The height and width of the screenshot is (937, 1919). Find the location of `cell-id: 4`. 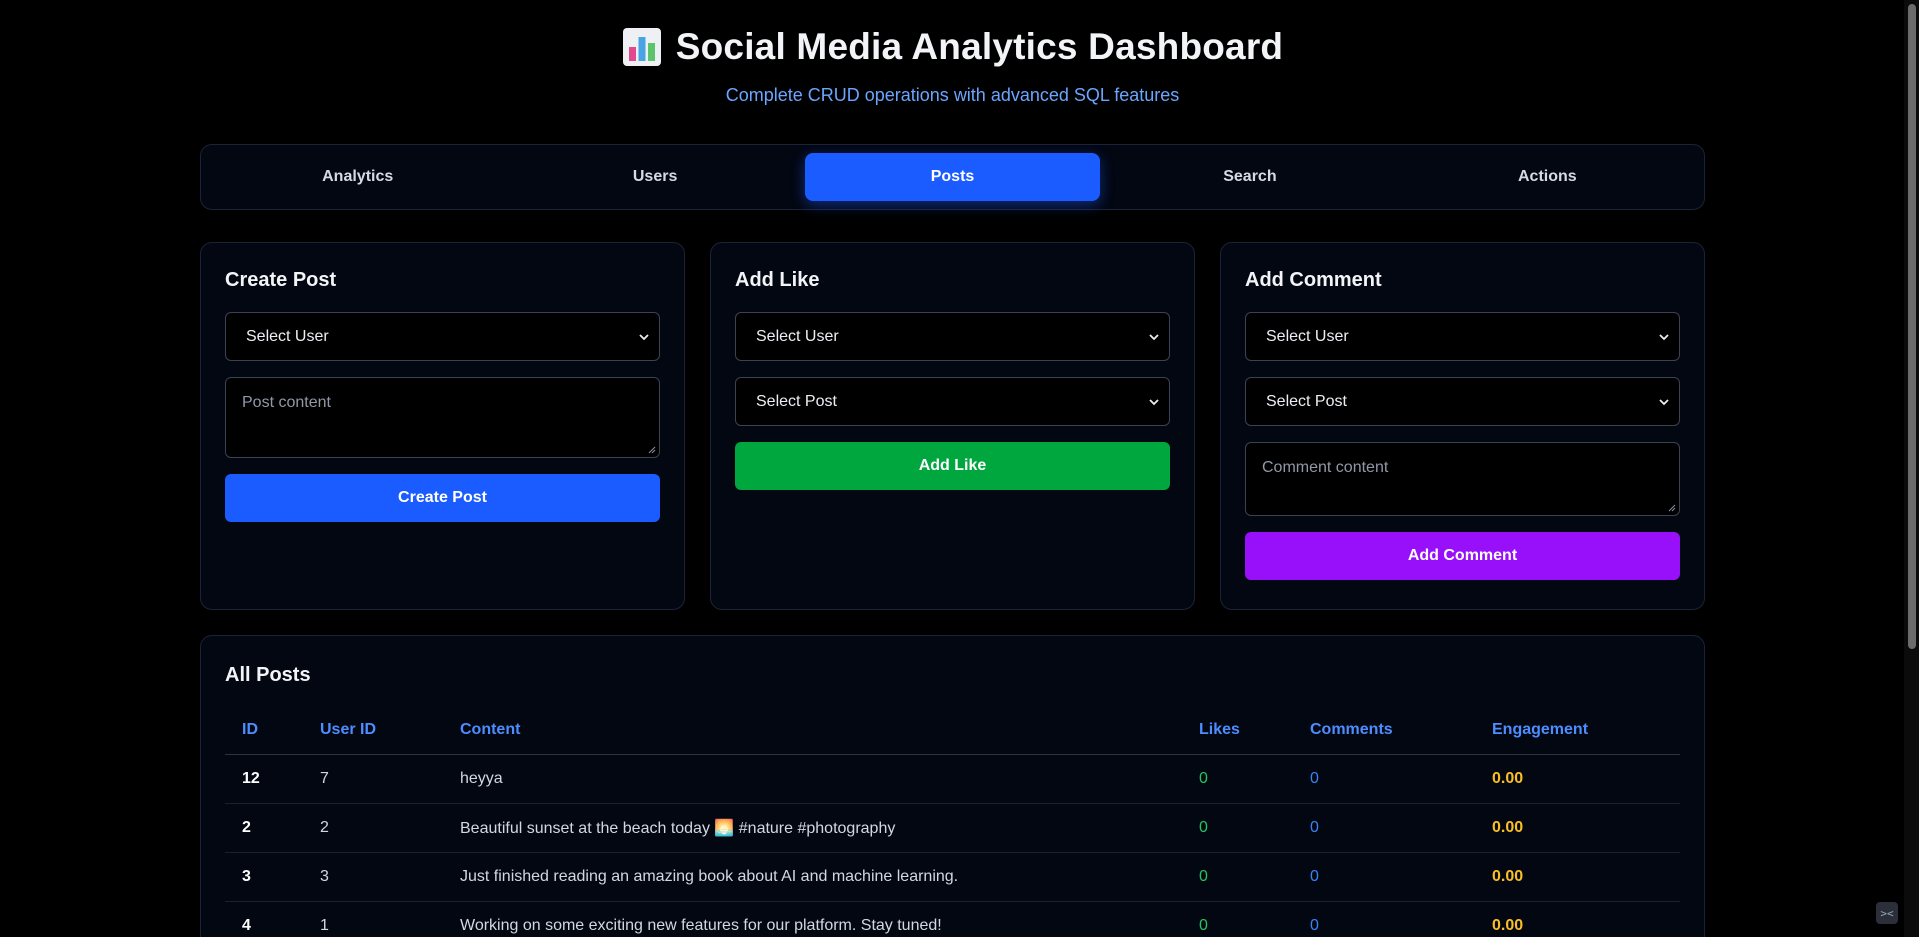

cell-id: 4 is located at coordinates (264, 919).